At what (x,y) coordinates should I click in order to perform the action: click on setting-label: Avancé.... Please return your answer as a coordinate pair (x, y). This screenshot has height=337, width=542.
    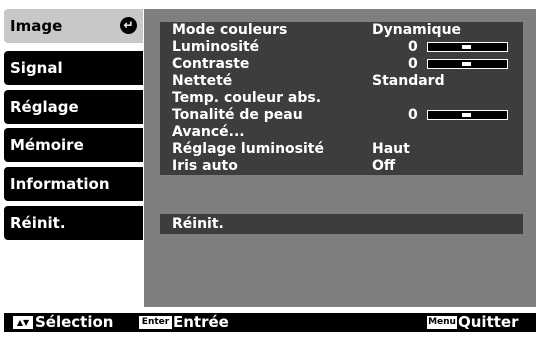
    Looking at the image, I should click on (208, 132).